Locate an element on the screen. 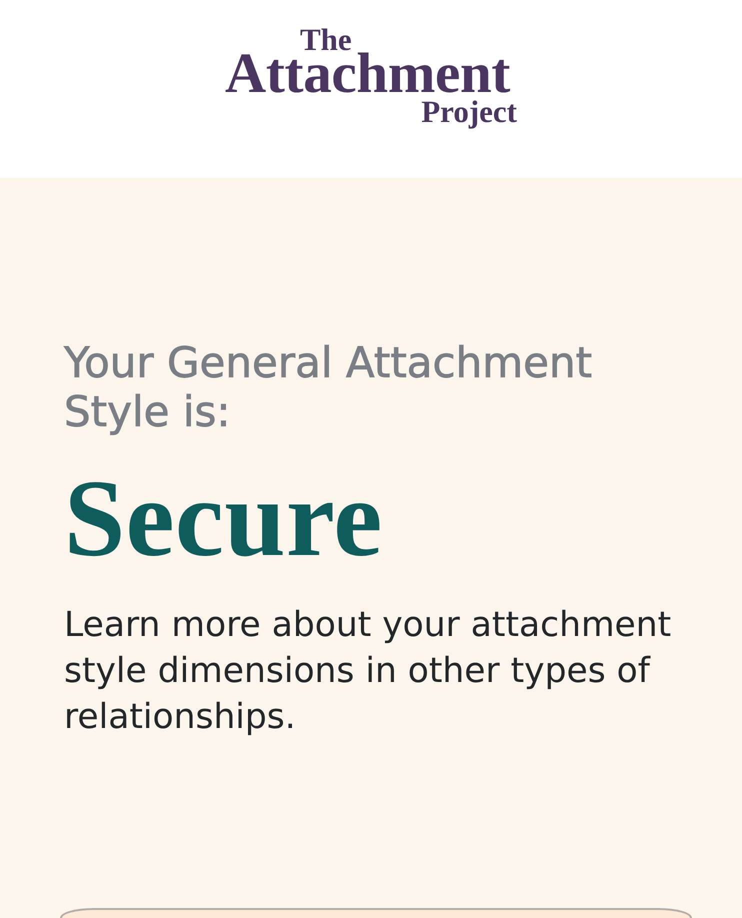 The width and height of the screenshot is (742, 918). logo-text: Attachment is located at coordinates (367, 74).